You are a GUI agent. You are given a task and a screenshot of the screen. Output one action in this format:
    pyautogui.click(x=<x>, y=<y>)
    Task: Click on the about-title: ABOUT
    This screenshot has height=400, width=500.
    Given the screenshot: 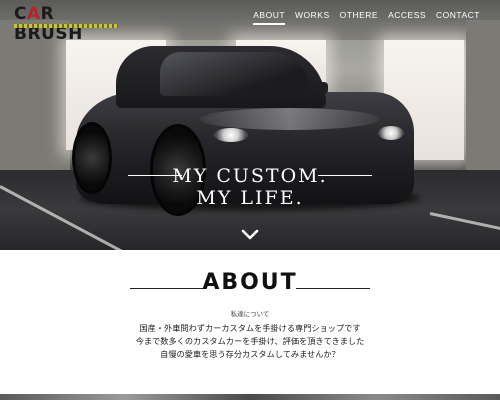 What is the action you would take?
    pyautogui.click(x=250, y=282)
    